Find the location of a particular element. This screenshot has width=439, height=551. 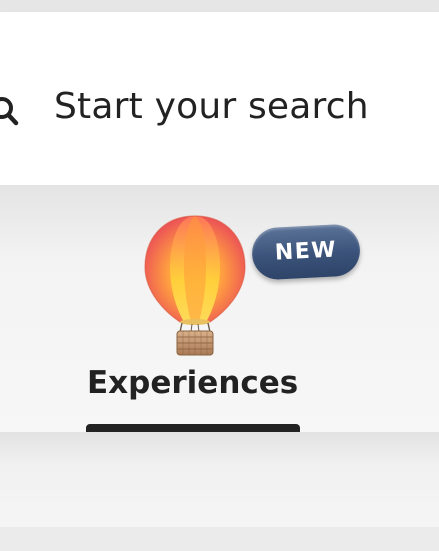

new-badge: NEW is located at coordinates (306, 252).